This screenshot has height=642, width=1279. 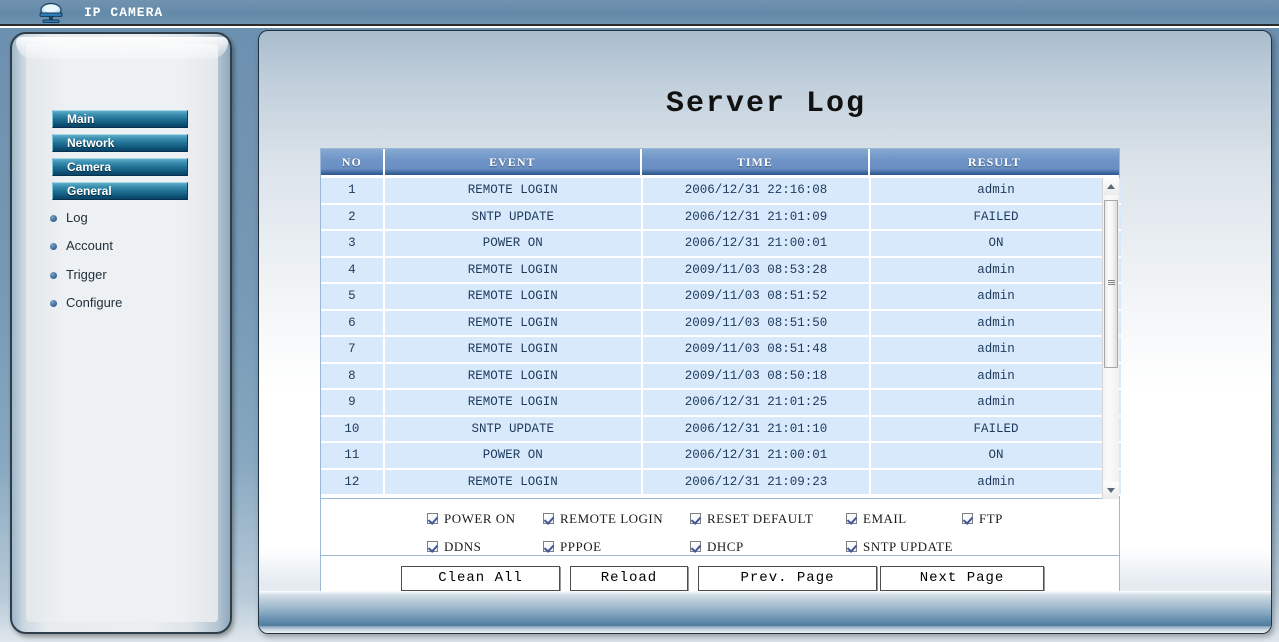 I want to click on sidebar-item-configure: Configure, so click(x=86, y=302).